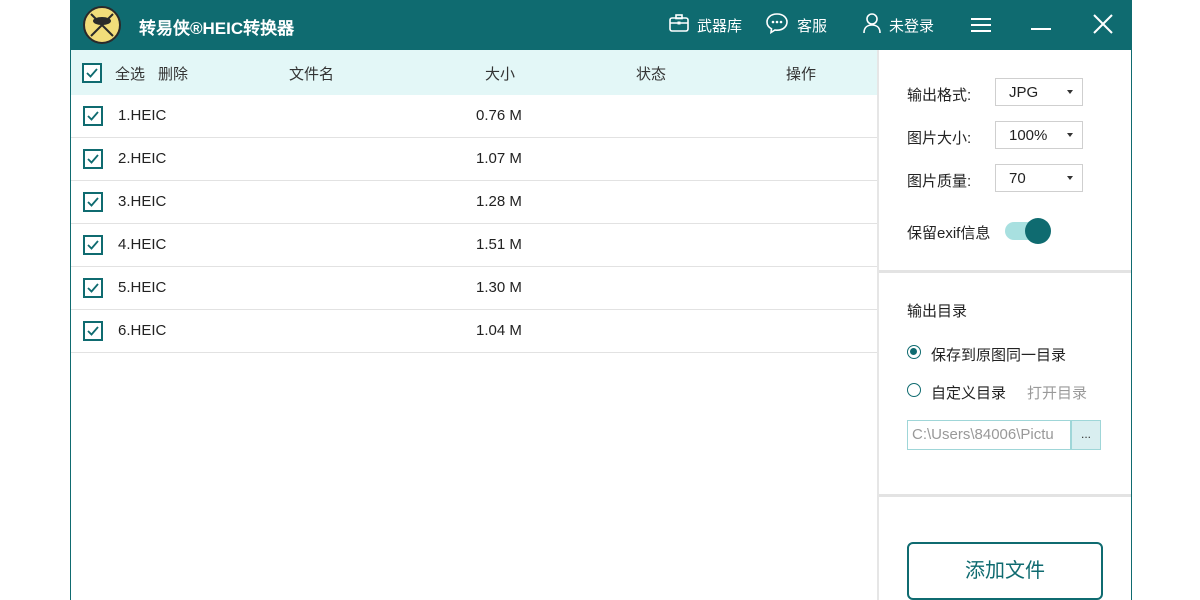 The height and width of the screenshot is (600, 1200). What do you see at coordinates (499, 158) in the screenshot?
I see `file-size: 1.07 M` at bounding box center [499, 158].